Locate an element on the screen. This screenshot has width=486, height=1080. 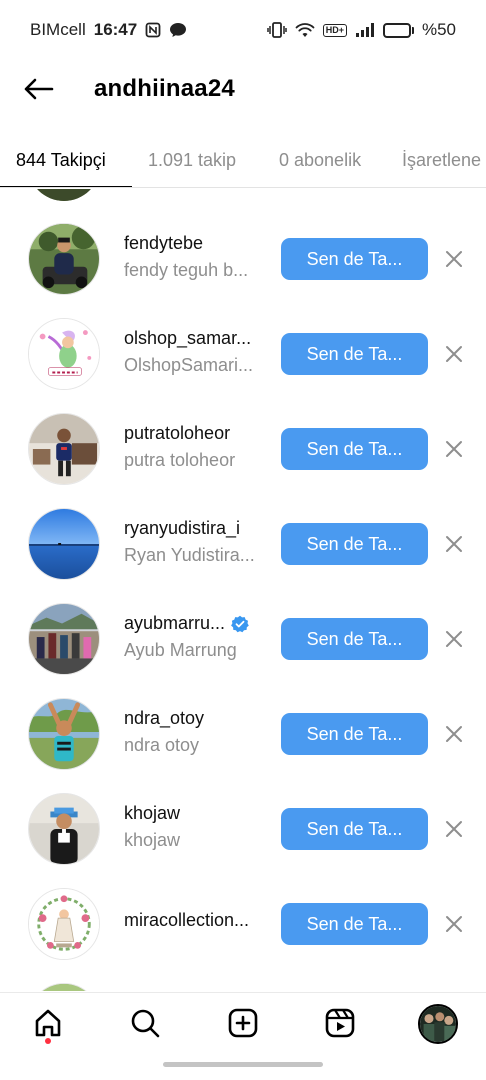
back-button is located at coordinates (38, 89).